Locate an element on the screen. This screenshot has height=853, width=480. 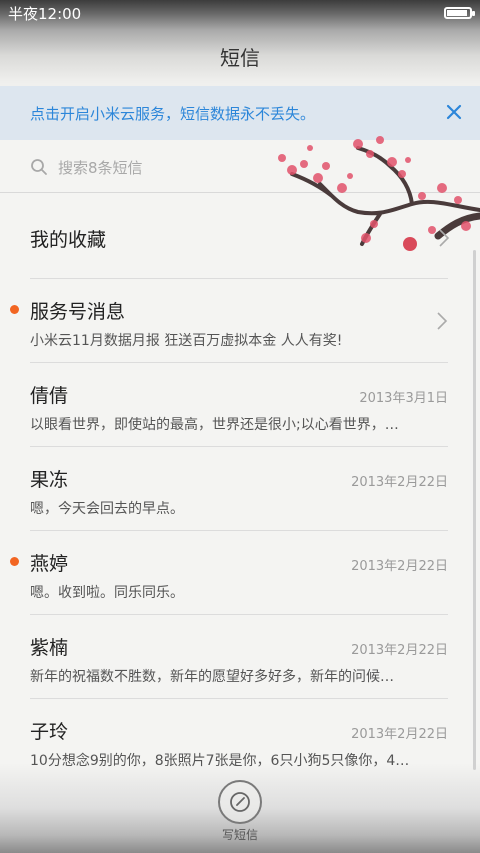
conversation-row: 果冻 2013年2月22日 嗯，今天会回去的早点。 is located at coordinates (239, 488).